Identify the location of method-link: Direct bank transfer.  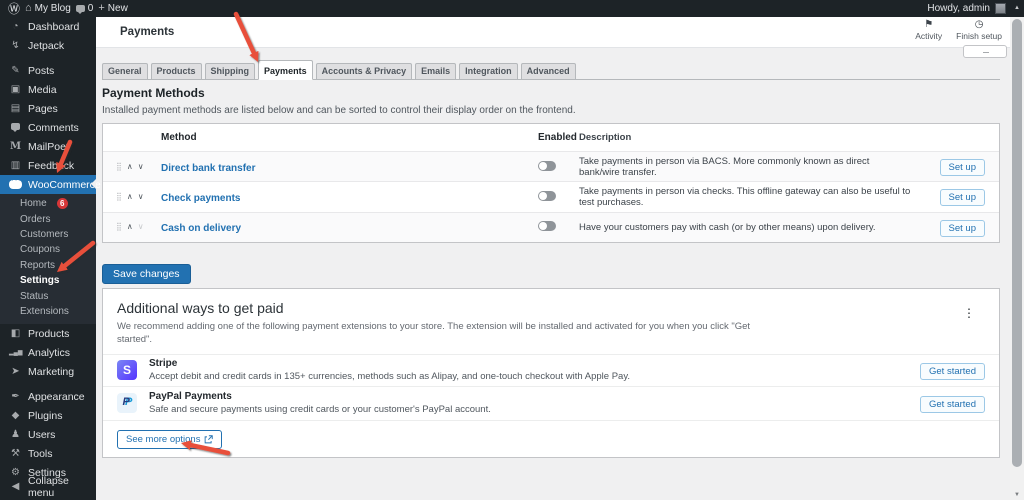
(208, 168).